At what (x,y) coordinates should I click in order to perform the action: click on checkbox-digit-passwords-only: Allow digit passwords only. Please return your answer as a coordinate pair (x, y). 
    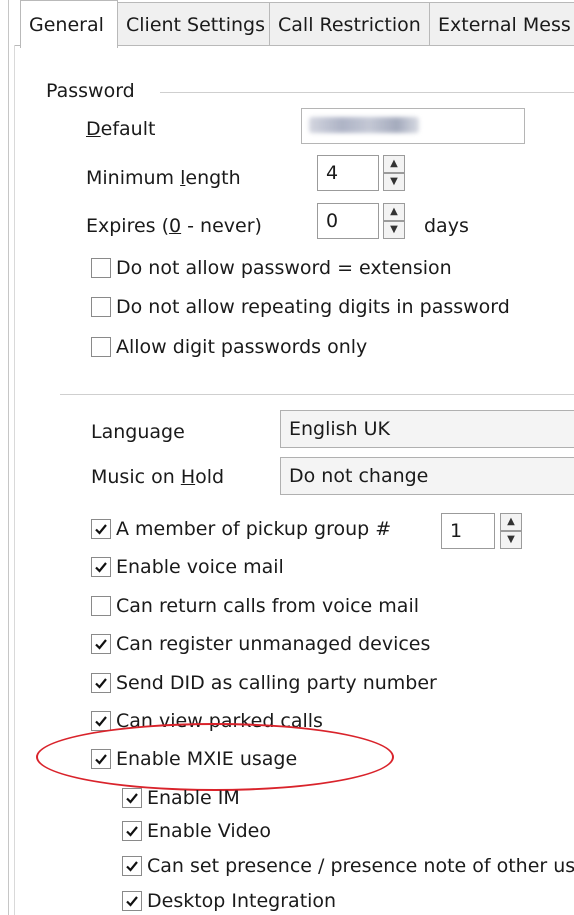
    Looking at the image, I should click on (229, 347).